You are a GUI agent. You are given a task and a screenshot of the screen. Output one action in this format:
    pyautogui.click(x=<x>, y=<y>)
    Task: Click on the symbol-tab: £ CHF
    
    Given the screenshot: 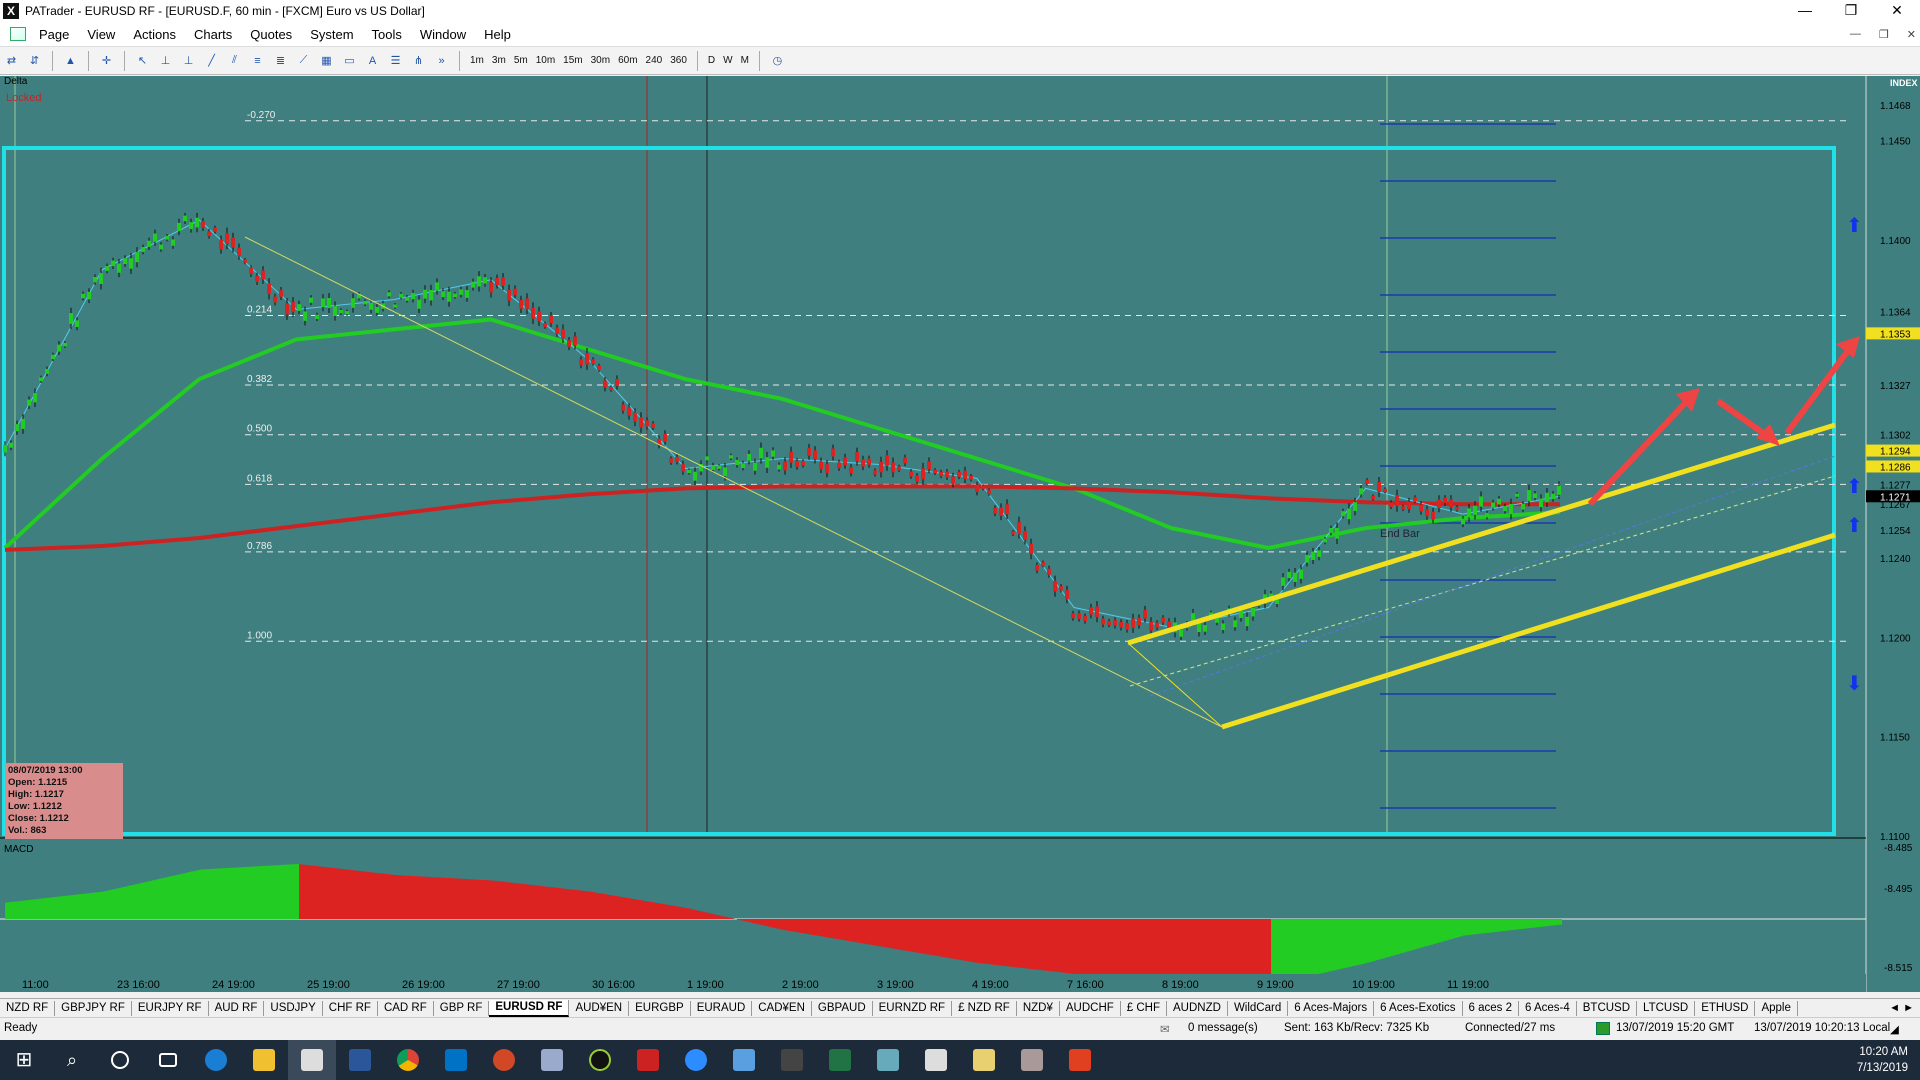 What is the action you would take?
    pyautogui.click(x=1144, y=1008)
    